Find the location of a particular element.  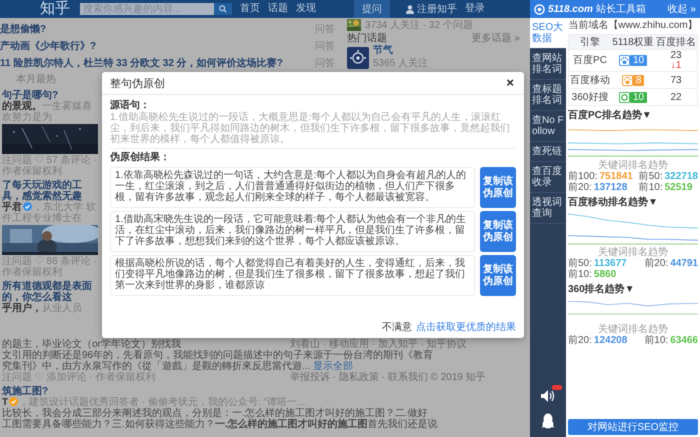

source-label: 源语句： is located at coordinates (130, 105).